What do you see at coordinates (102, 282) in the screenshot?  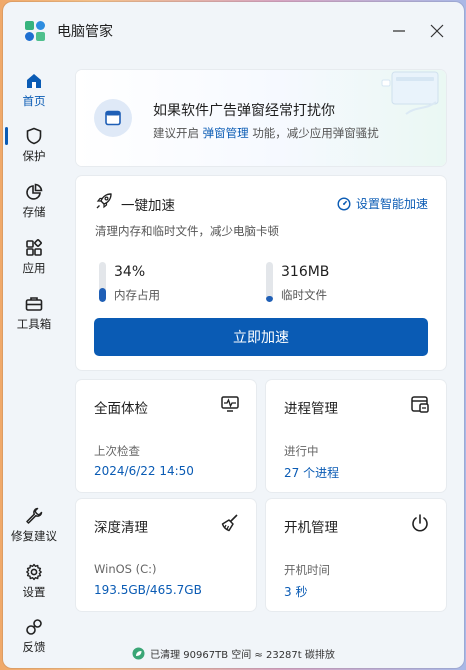 I see `memory-usage-meter` at bounding box center [102, 282].